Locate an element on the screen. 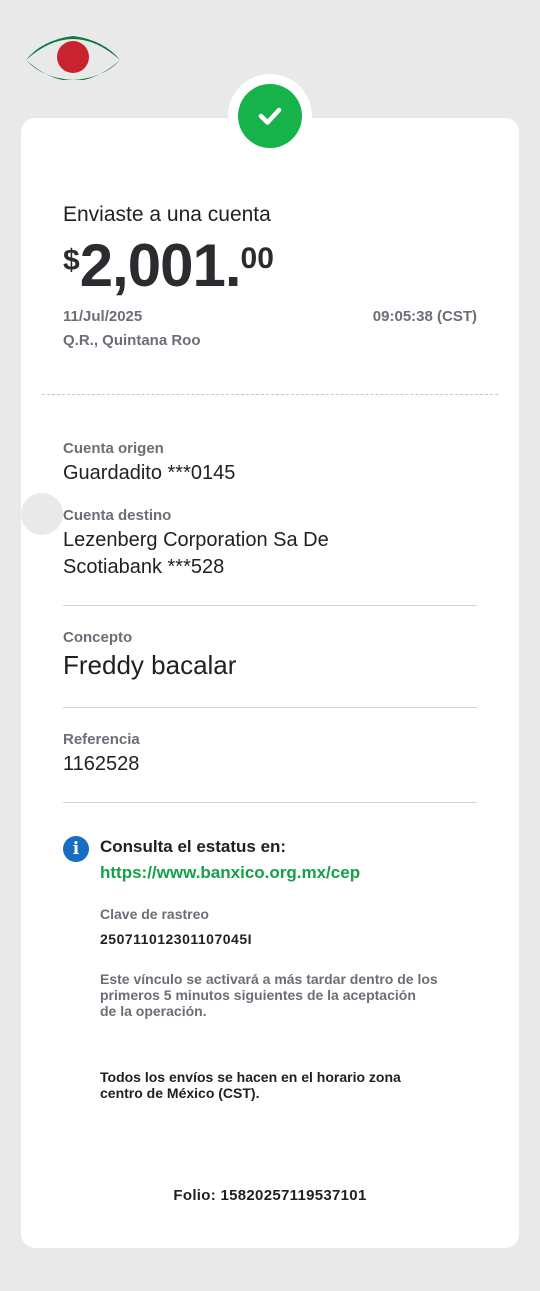 The width and height of the screenshot is (540, 1291). status-info-title: Consulta el estatus en: is located at coordinates (193, 846).